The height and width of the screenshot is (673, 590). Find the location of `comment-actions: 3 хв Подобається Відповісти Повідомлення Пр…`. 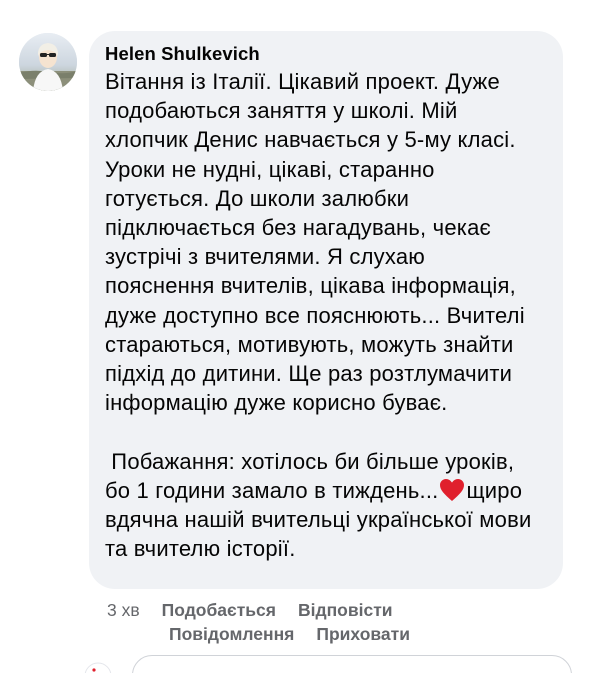

comment-actions: 3 хв Подобається Відповісти Повідомлення Пр… is located at coordinates (258, 622).